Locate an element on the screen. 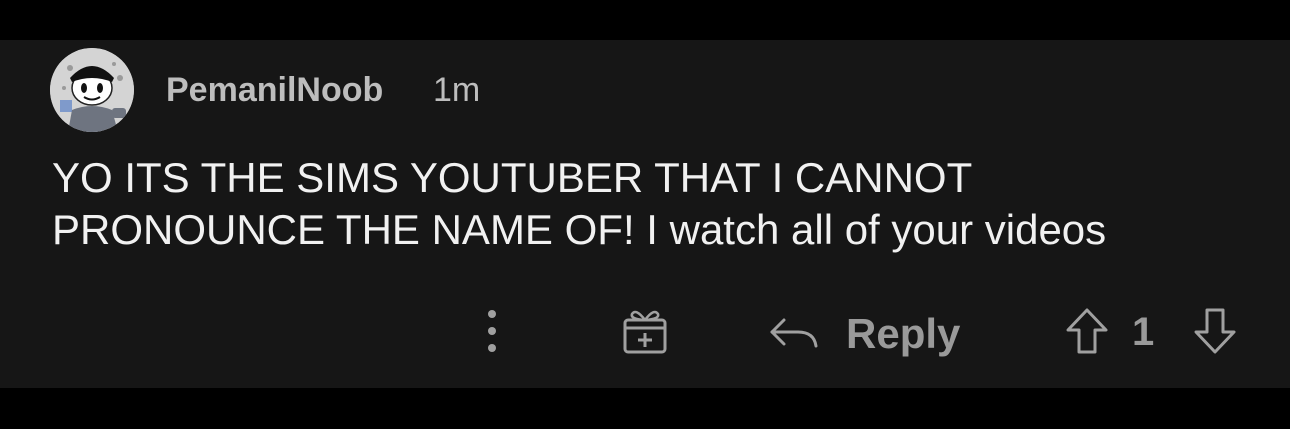 The image size is (1290, 429). award-gift-icon is located at coordinates (645, 332).